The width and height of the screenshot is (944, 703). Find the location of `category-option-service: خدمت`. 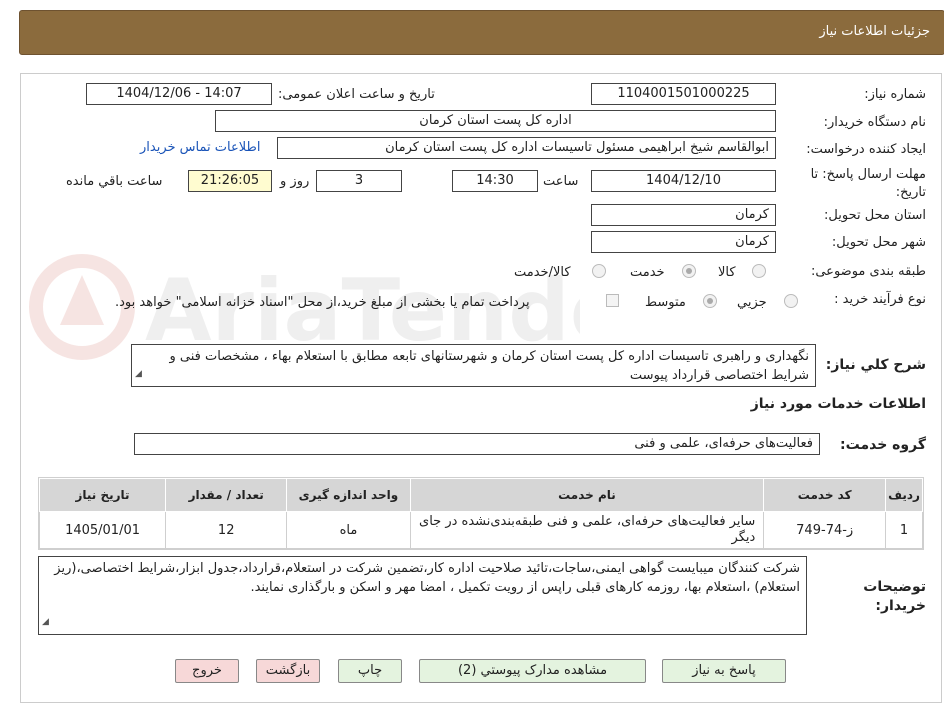

category-option-service: خدمت is located at coordinates (647, 272).